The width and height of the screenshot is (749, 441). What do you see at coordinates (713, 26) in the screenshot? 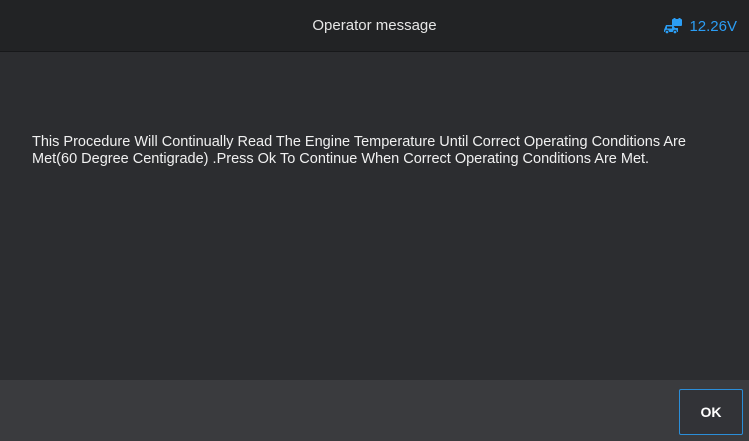
I see `voltage-readout: 12.26V` at bounding box center [713, 26].